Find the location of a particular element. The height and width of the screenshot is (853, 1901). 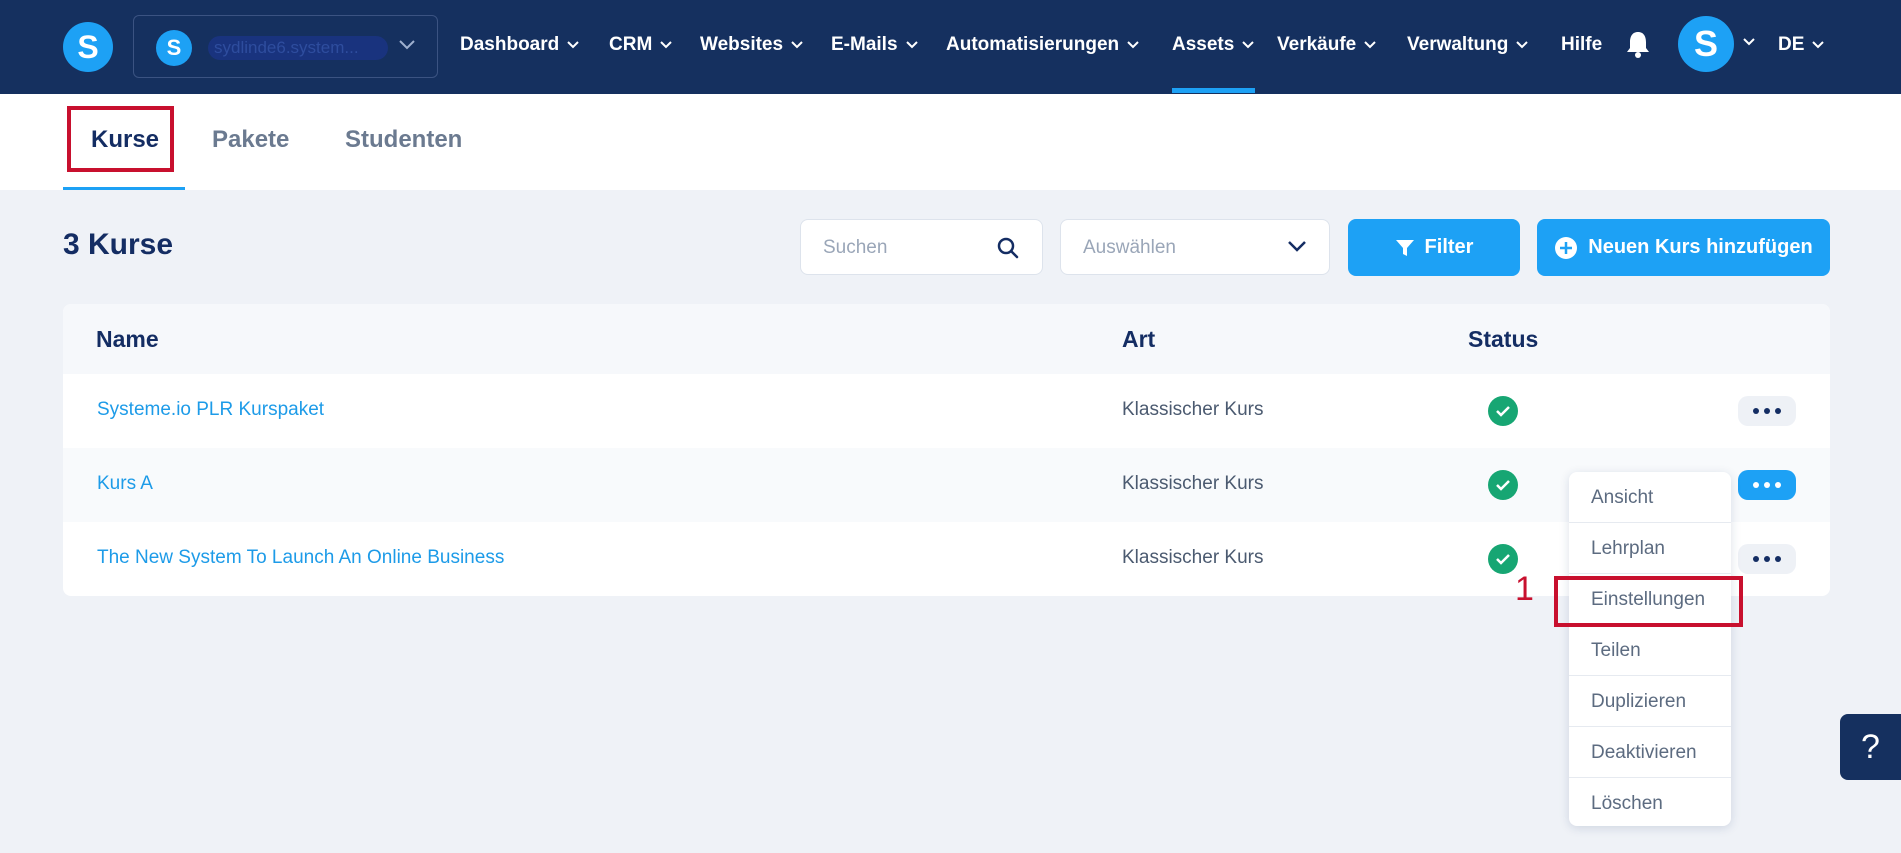

nav-label: Automatisierungen is located at coordinates (1033, 44).